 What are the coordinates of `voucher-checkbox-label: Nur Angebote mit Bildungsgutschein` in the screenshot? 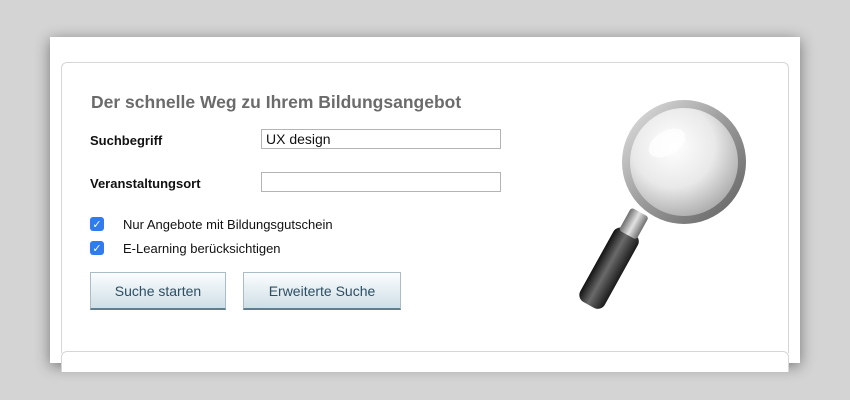 It's located at (228, 224).